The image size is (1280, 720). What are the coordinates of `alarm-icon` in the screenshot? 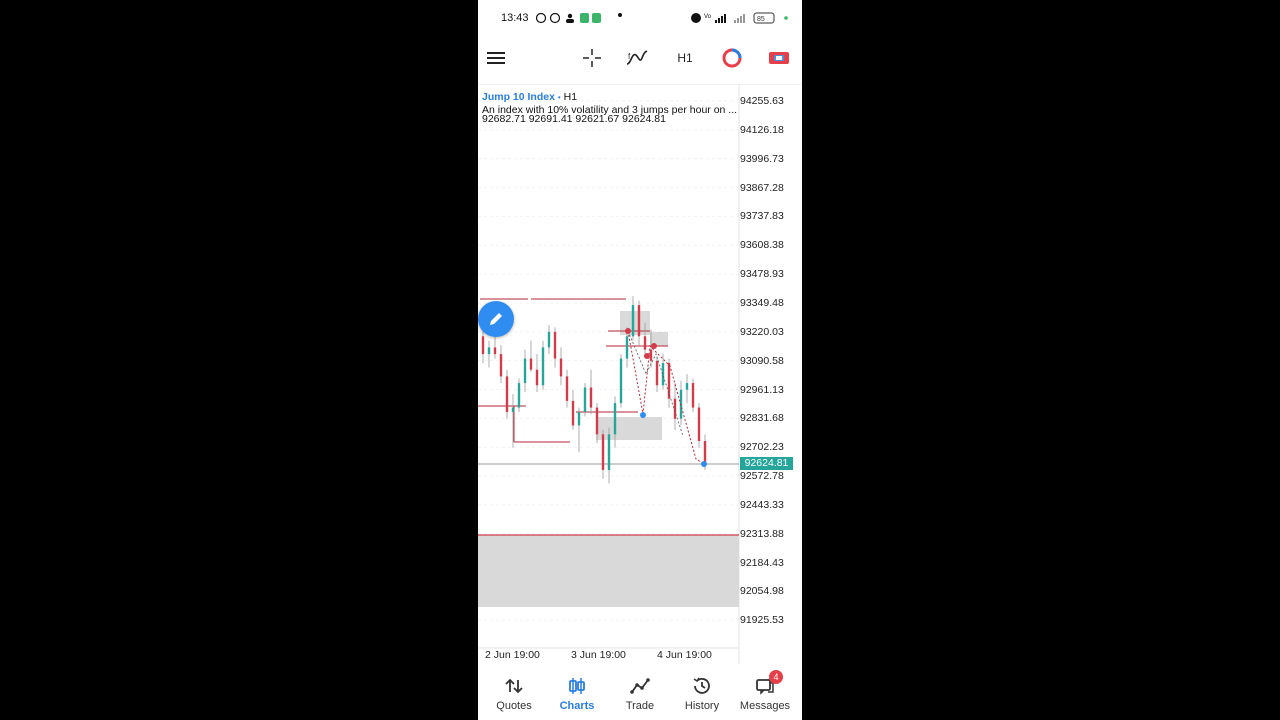 It's located at (696, 18).